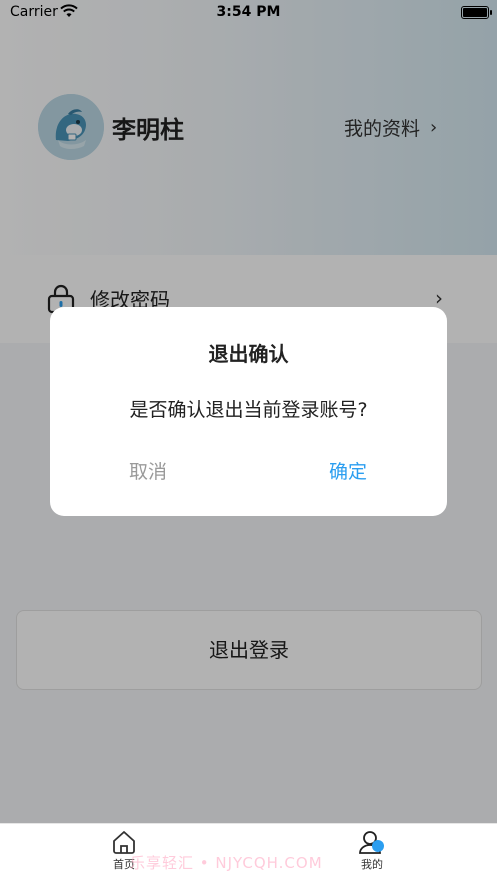 The height and width of the screenshot is (883, 497). Describe the element at coordinates (124, 842) in the screenshot. I see `home-icon` at that location.